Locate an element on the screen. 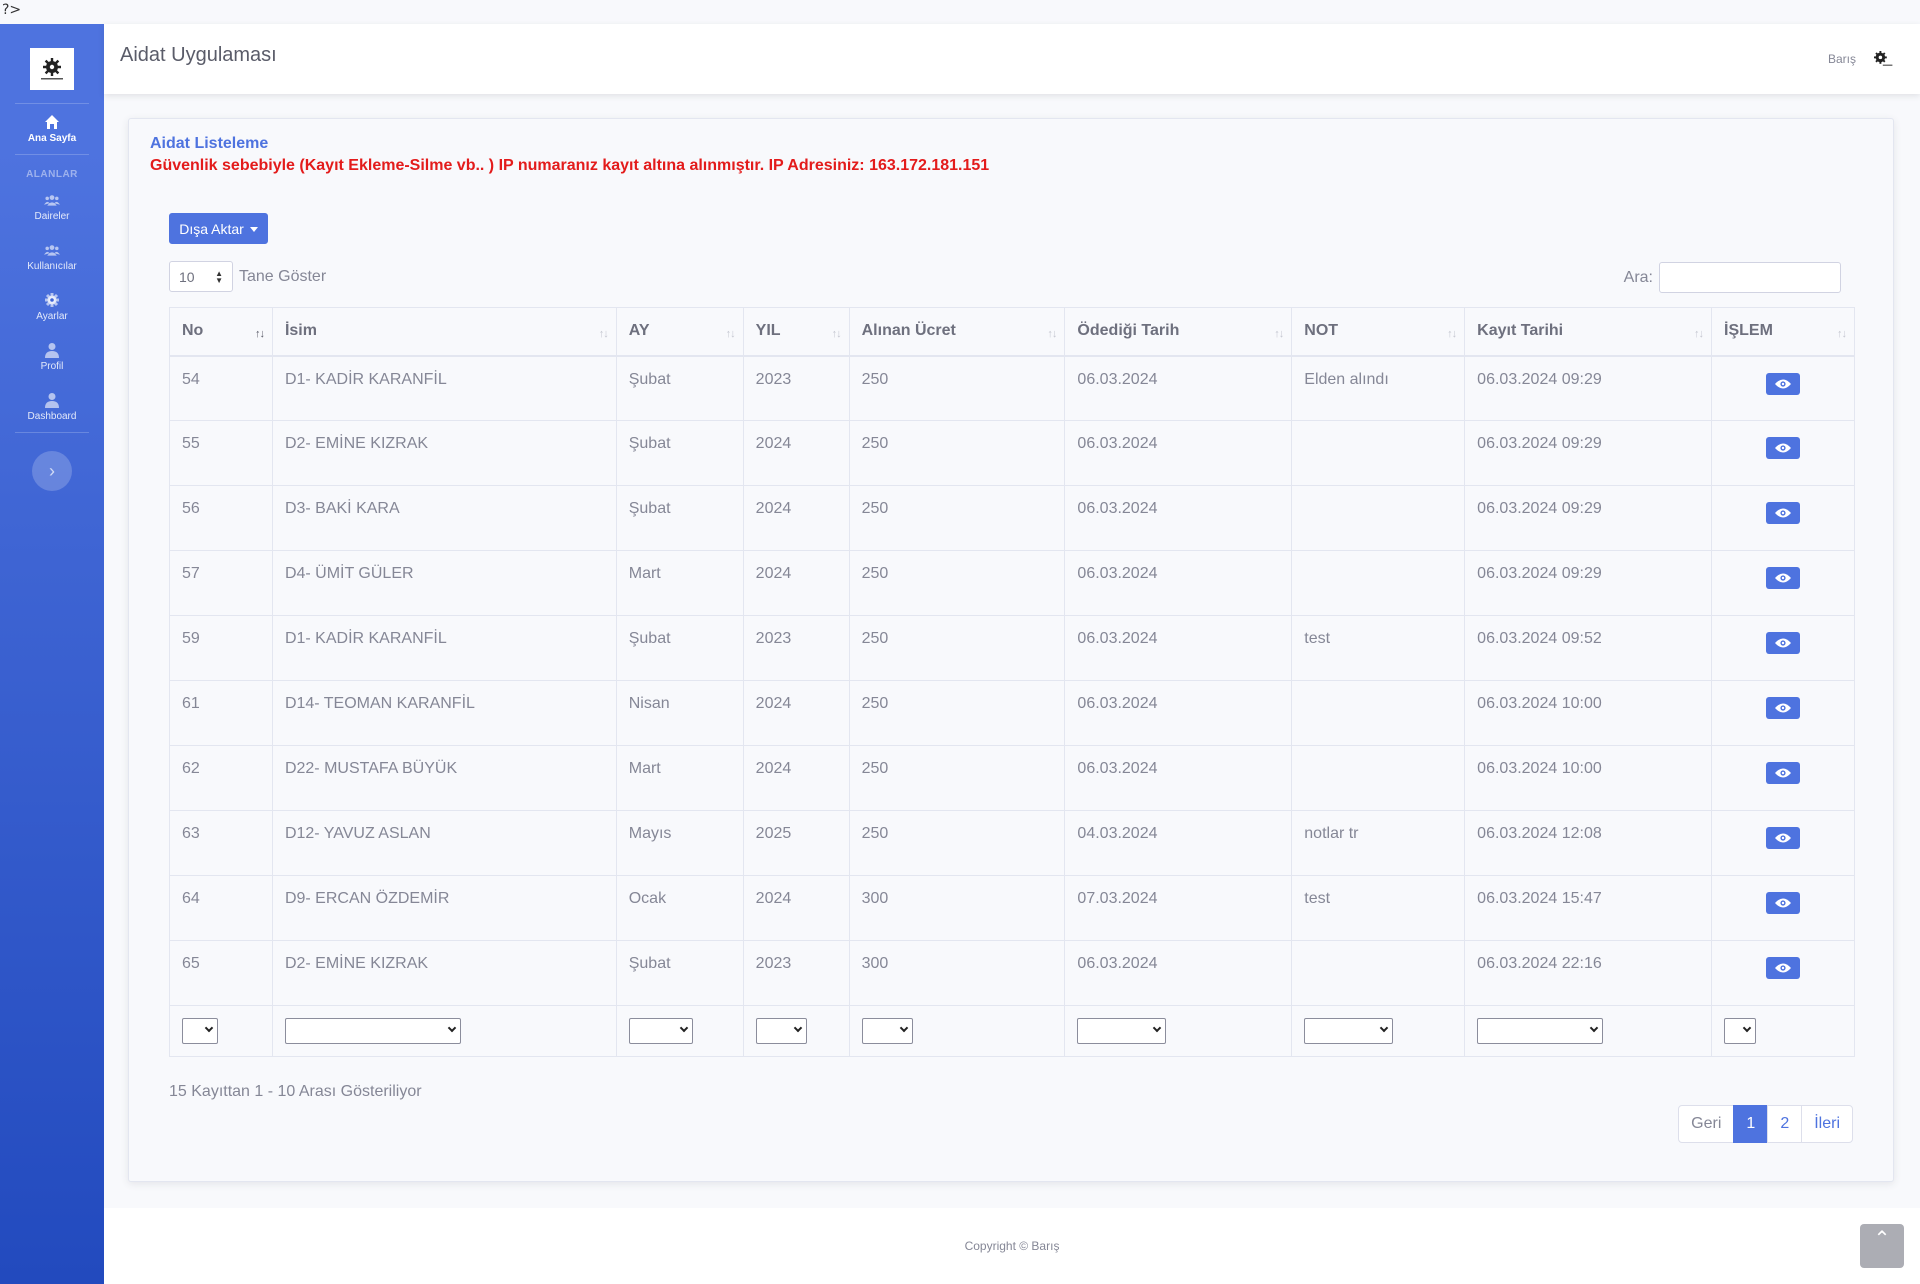  sidebar-brand is located at coordinates (52, 69).